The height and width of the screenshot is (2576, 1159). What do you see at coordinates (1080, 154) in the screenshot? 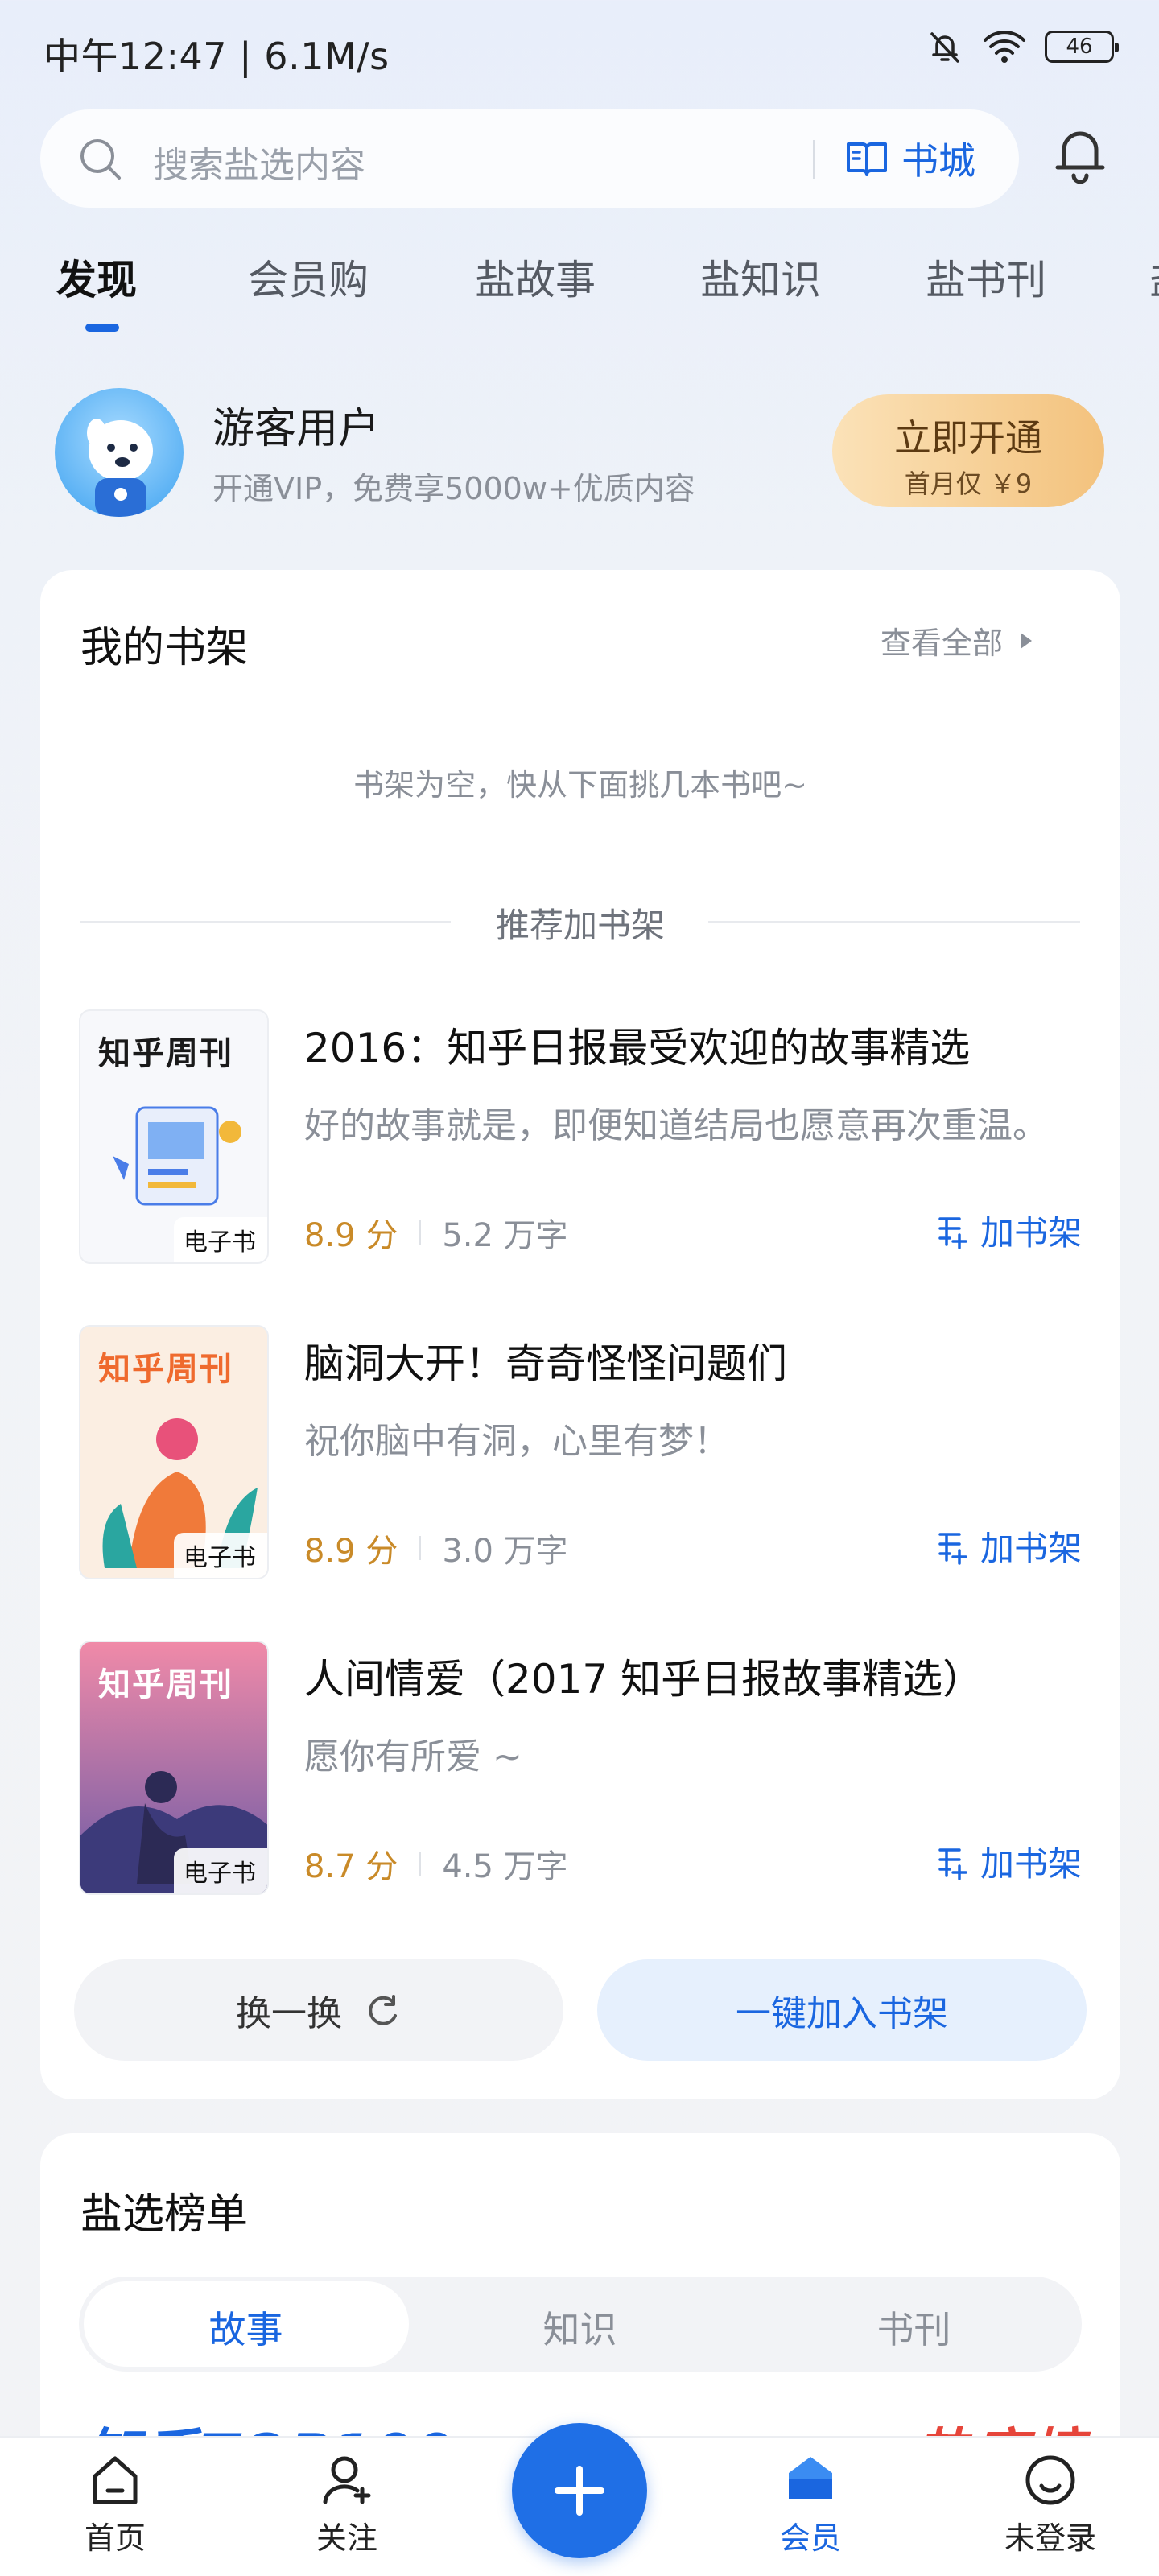
I see `notification-bell-icon` at bounding box center [1080, 154].